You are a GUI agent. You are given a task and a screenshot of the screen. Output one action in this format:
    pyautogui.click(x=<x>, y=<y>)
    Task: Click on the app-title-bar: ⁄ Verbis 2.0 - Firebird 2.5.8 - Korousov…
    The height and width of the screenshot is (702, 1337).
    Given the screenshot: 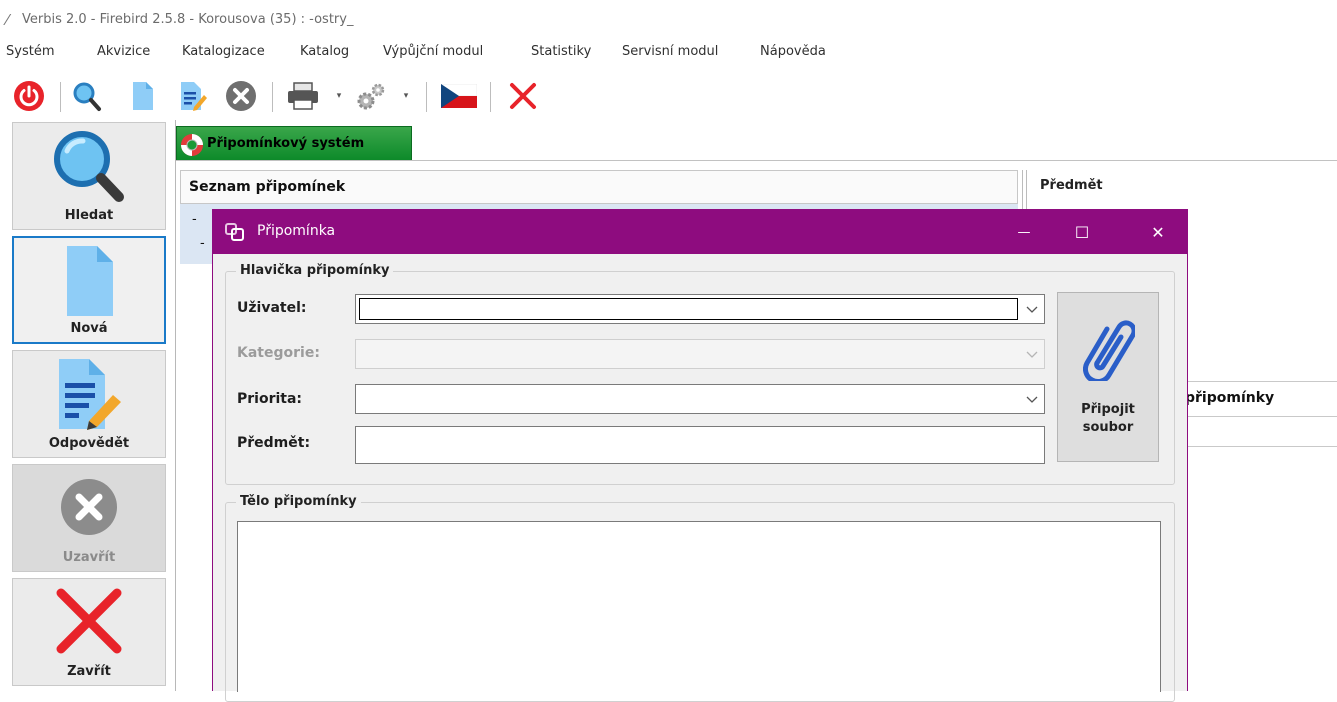 What is the action you would take?
    pyautogui.click(x=668, y=20)
    